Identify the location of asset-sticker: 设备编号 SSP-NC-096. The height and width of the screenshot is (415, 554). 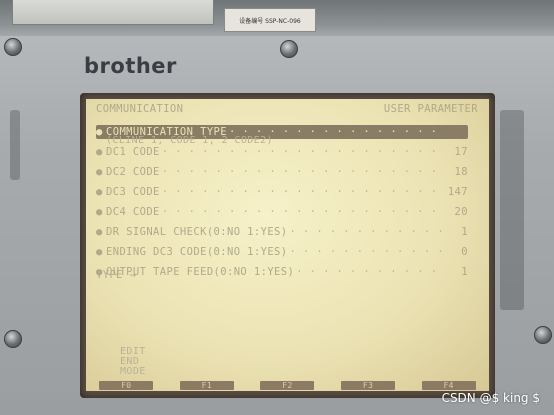
(270, 20).